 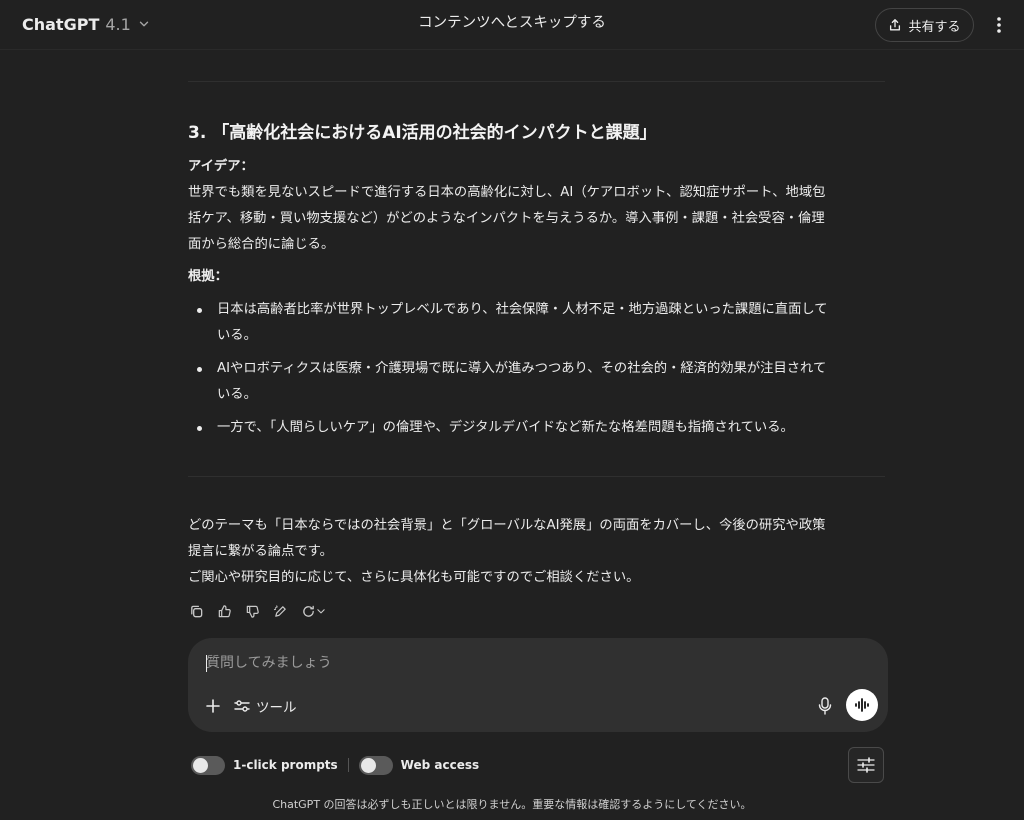 What do you see at coordinates (504, 663) in the screenshot?
I see `prompt-input` at bounding box center [504, 663].